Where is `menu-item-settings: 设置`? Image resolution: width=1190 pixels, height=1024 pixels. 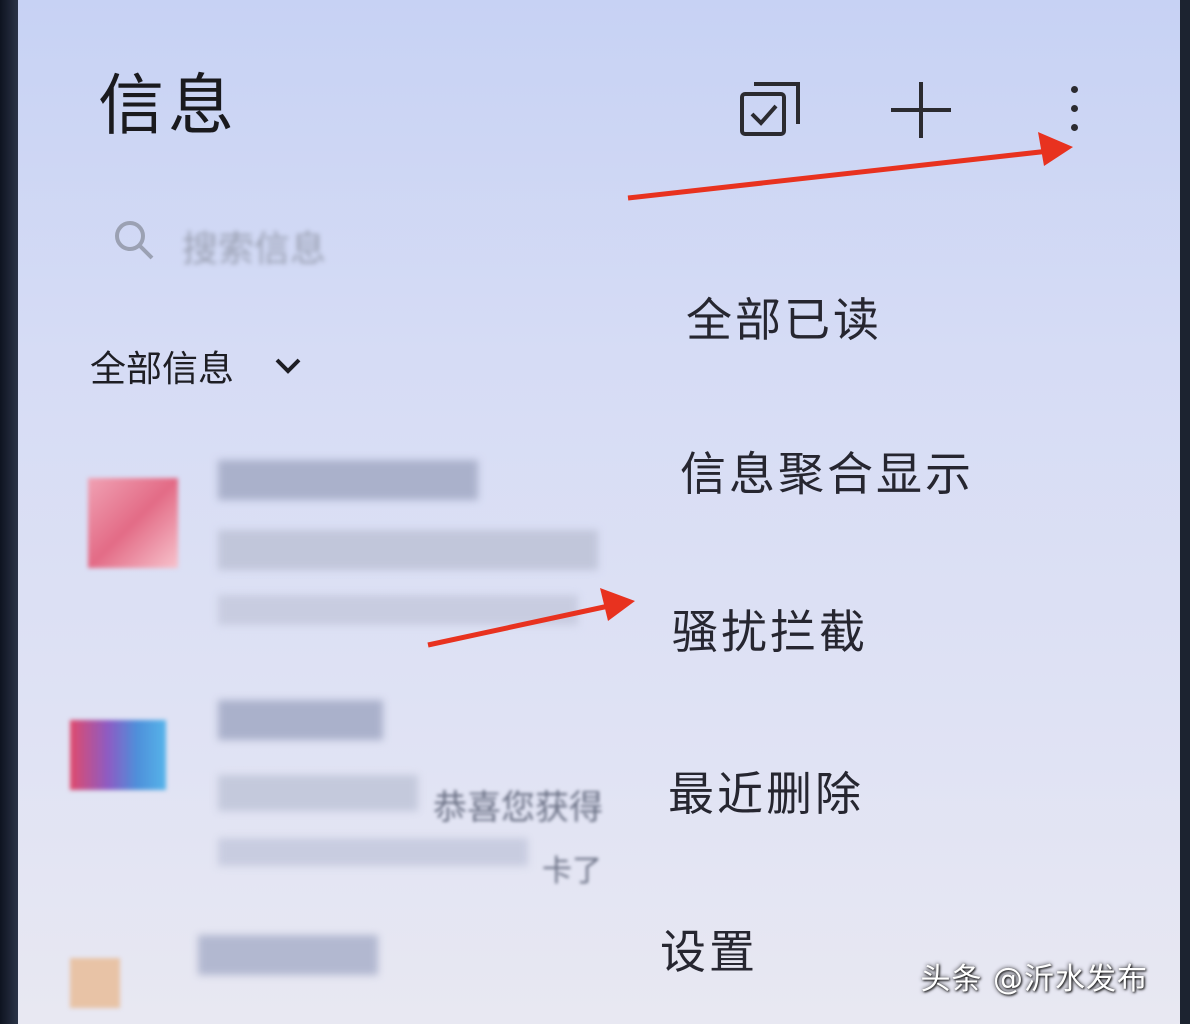
menu-item-settings: 设置 is located at coordinates (709, 949).